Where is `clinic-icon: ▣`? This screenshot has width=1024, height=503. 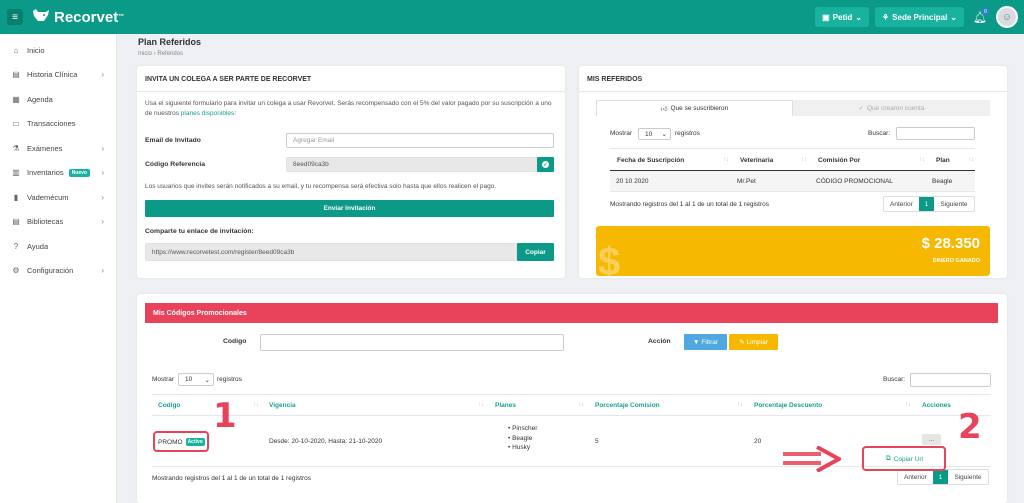 clinic-icon: ▣ is located at coordinates (826, 17).